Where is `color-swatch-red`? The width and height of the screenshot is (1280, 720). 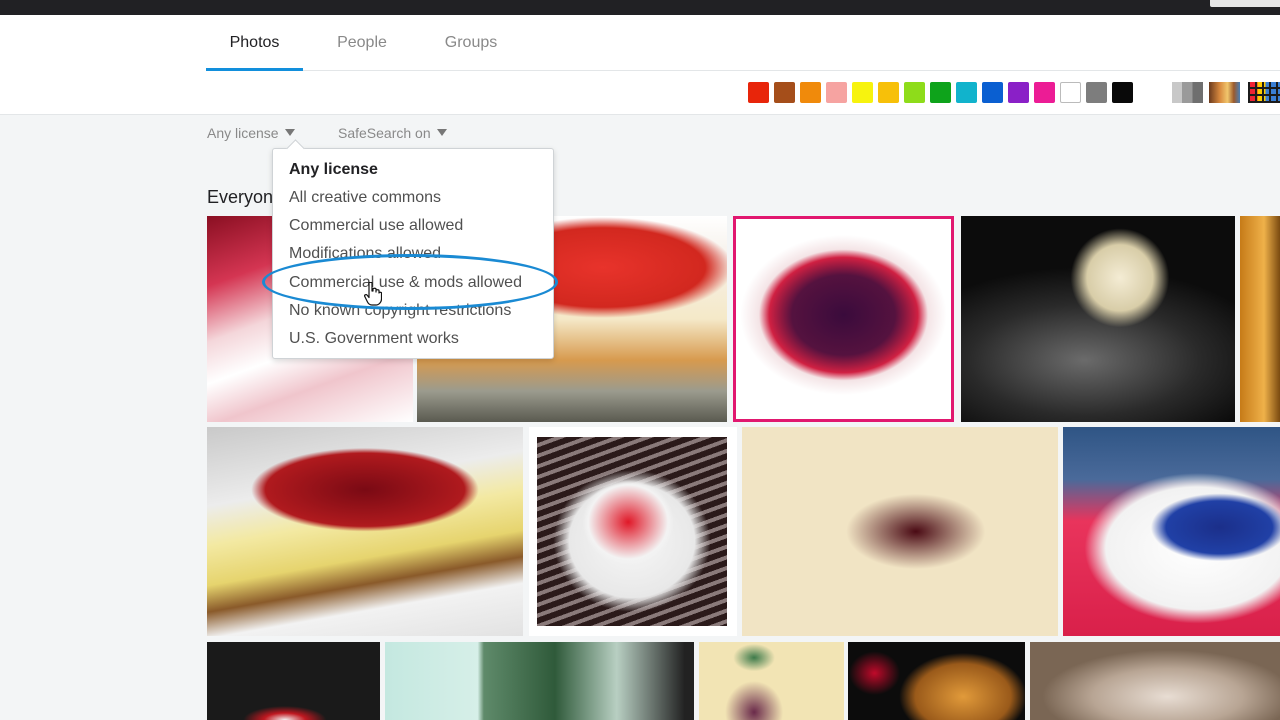 color-swatch-red is located at coordinates (758, 92).